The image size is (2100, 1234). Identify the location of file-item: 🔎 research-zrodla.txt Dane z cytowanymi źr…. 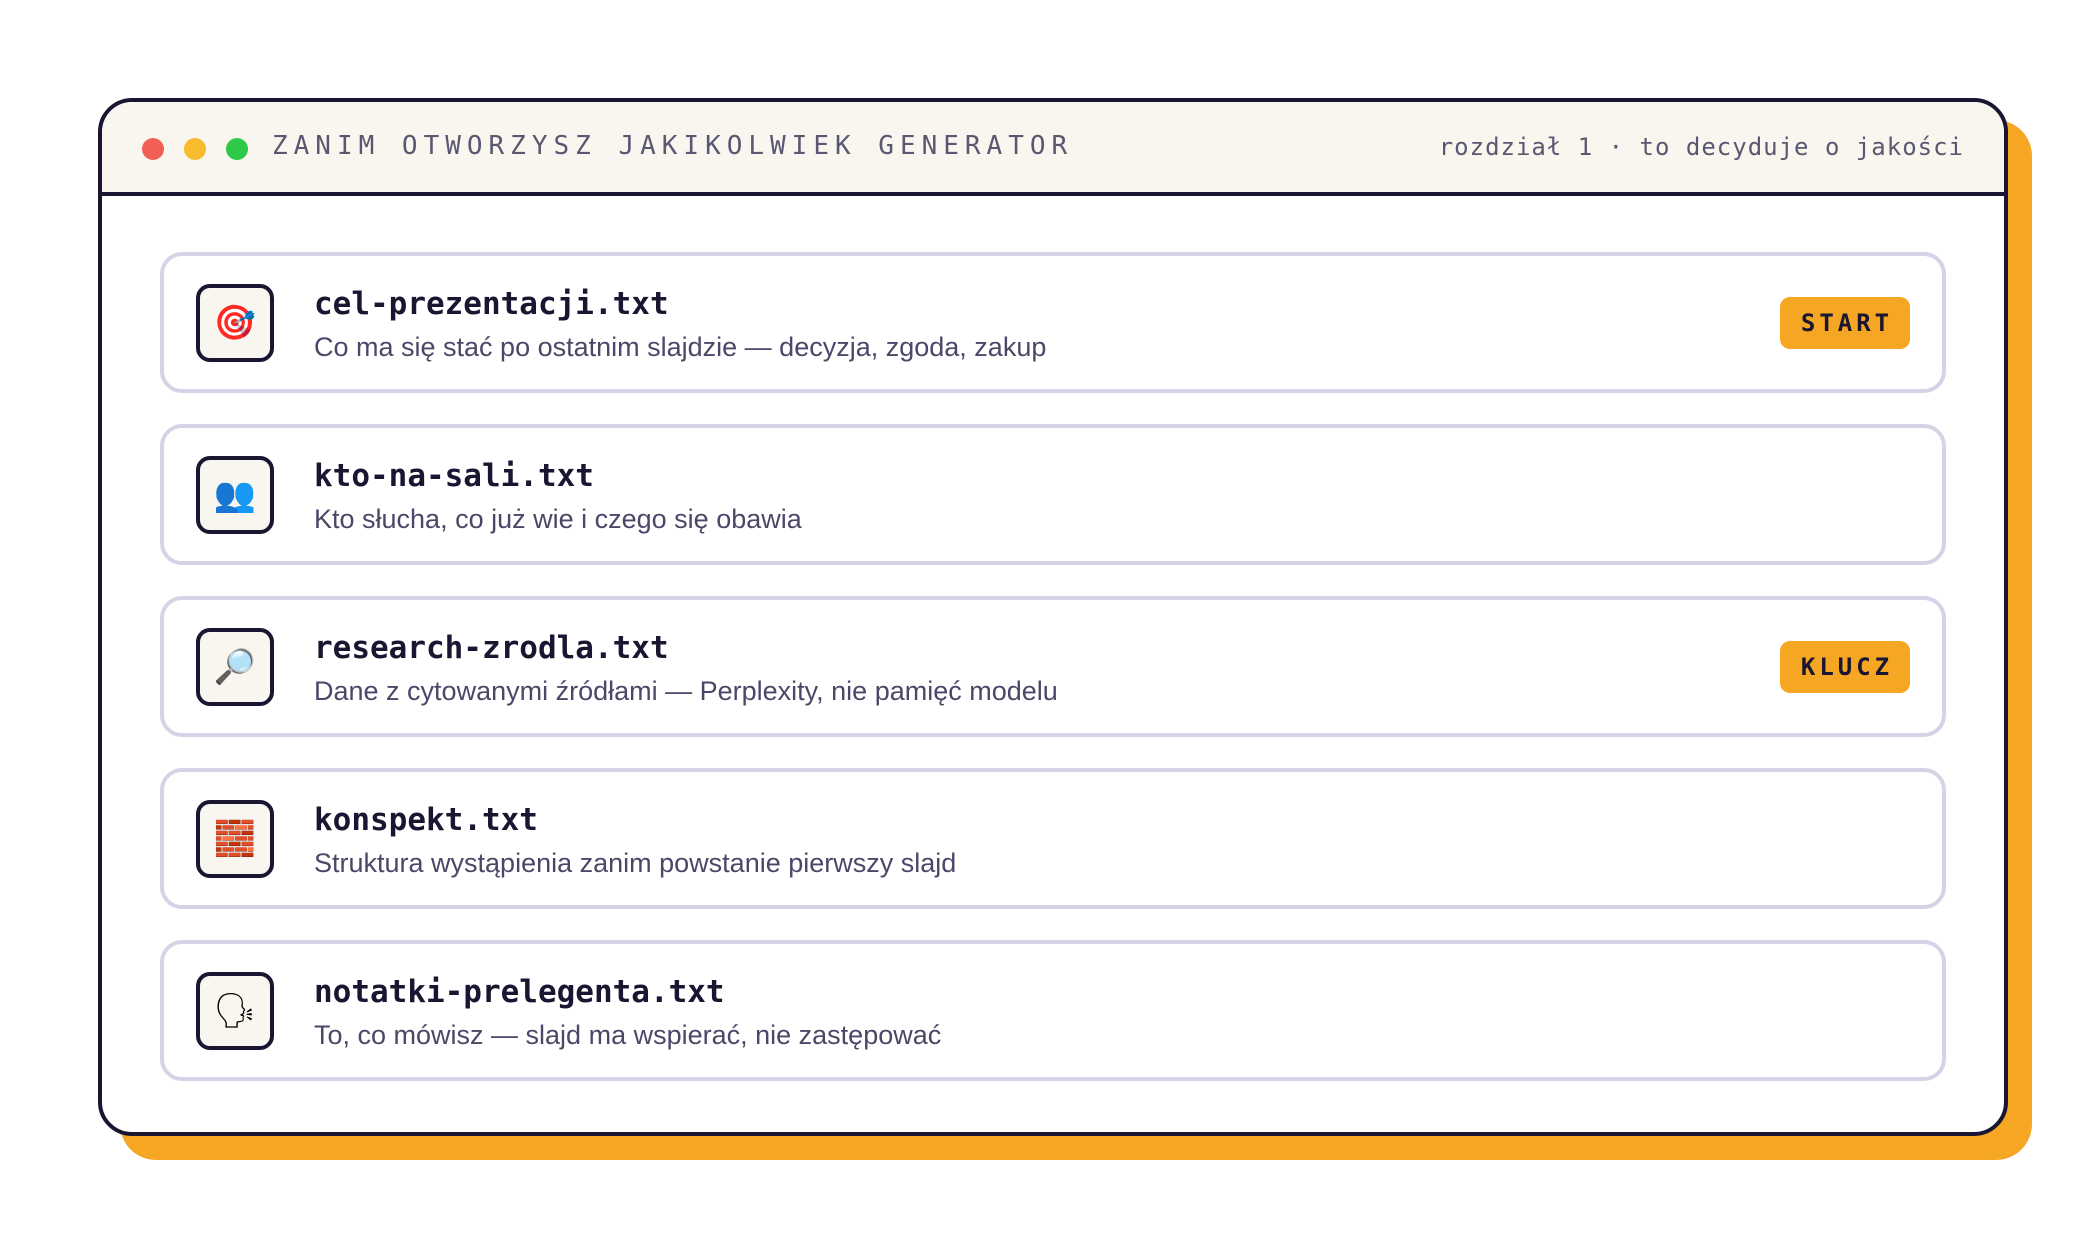
(1053, 666).